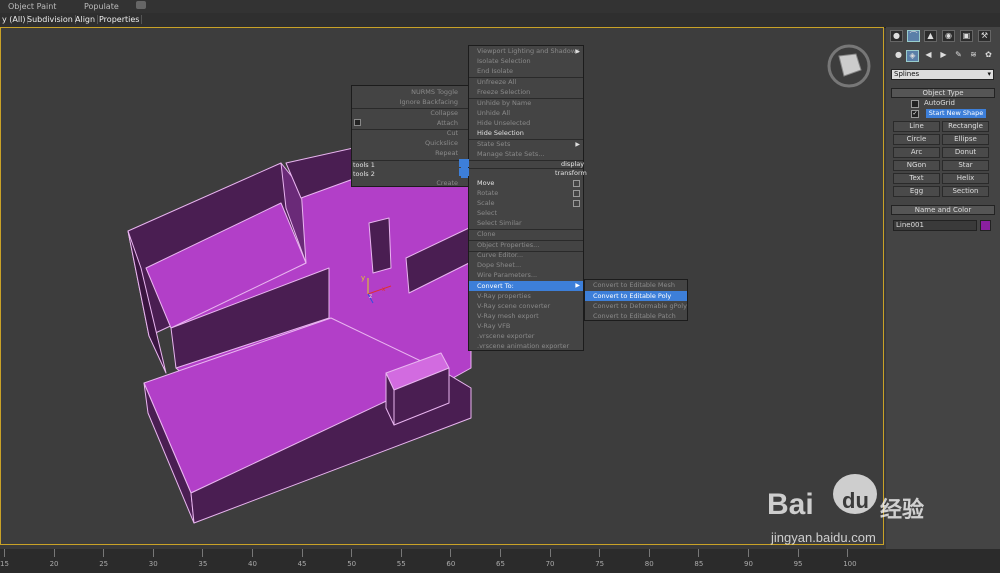  I want to click on subbar-subdivision: Subdivision, so click(50, 19).